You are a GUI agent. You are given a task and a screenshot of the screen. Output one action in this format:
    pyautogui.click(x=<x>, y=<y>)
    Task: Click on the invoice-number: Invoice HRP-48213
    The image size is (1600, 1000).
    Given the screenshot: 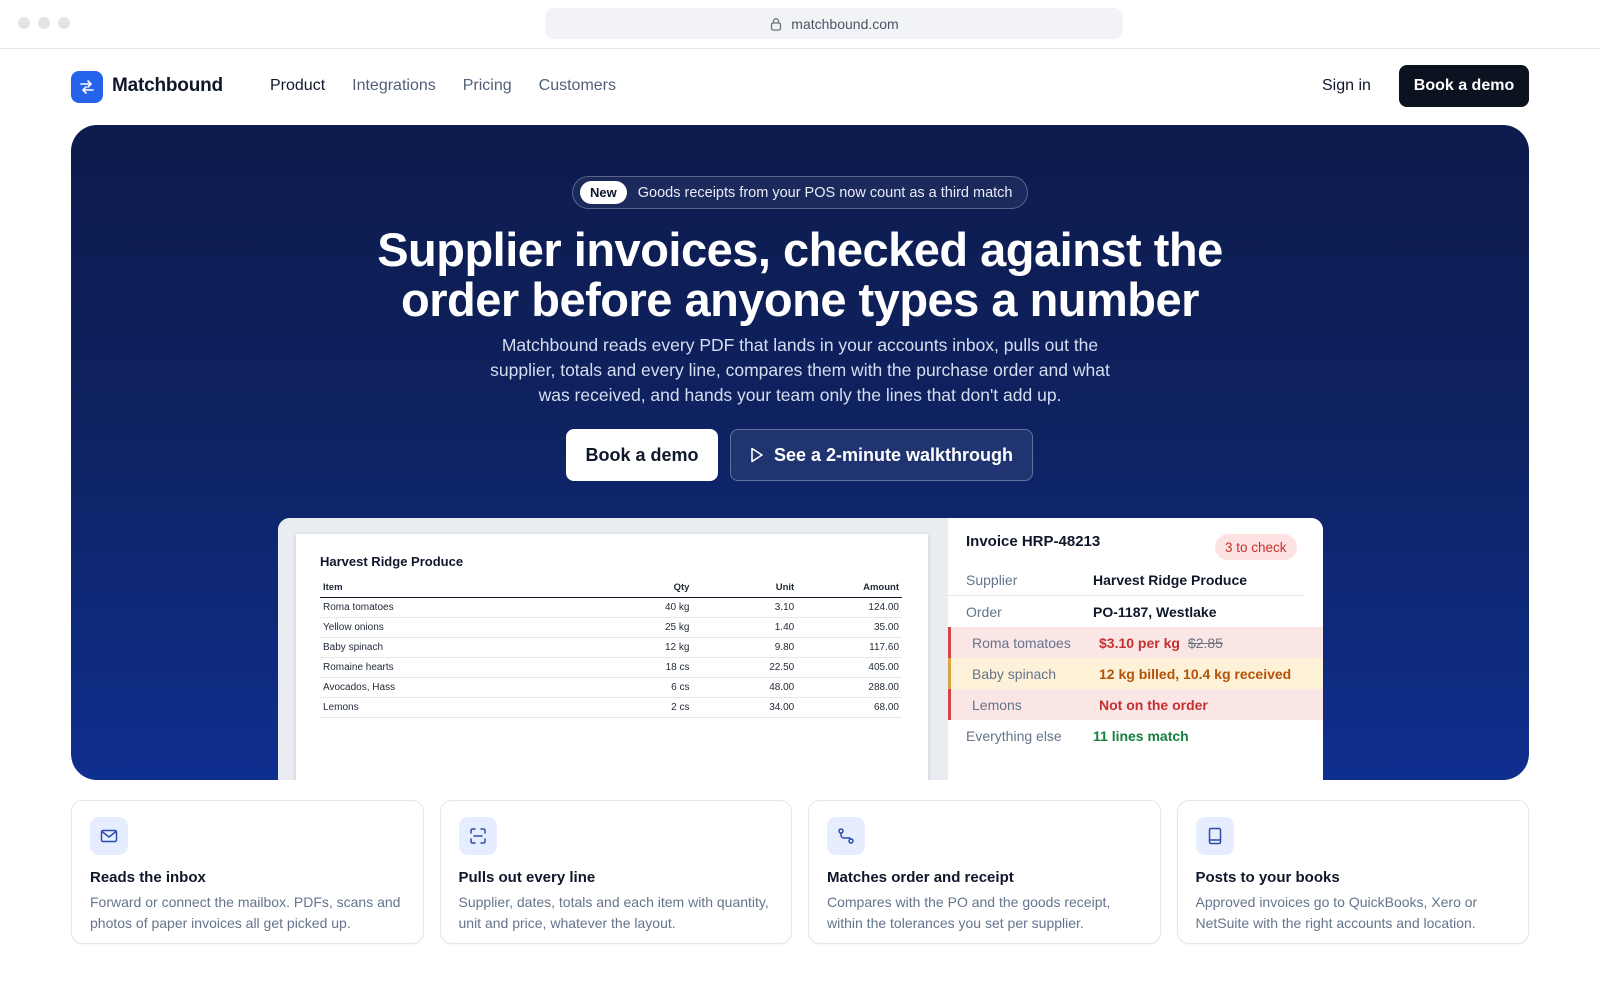 What is the action you would take?
    pyautogui.click(x=1033, y=541)
    